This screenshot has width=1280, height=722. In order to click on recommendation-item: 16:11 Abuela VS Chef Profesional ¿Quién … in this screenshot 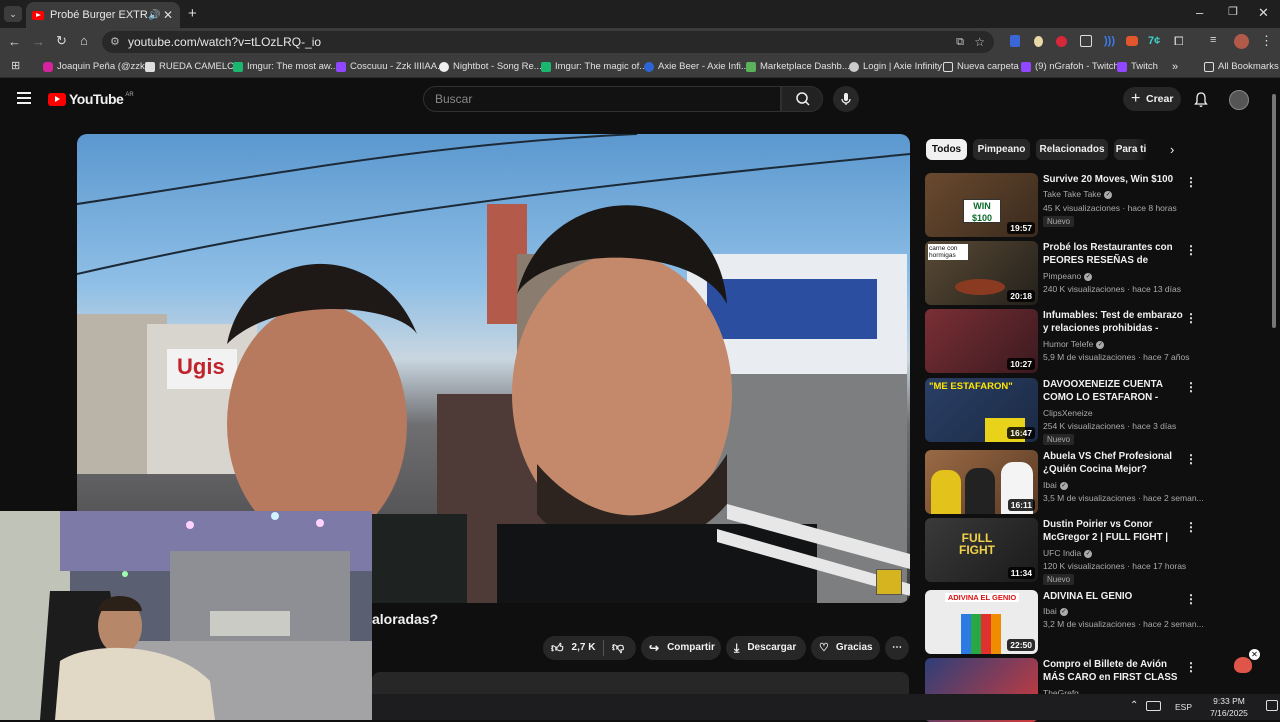, I will do `click(1097, 482)`.